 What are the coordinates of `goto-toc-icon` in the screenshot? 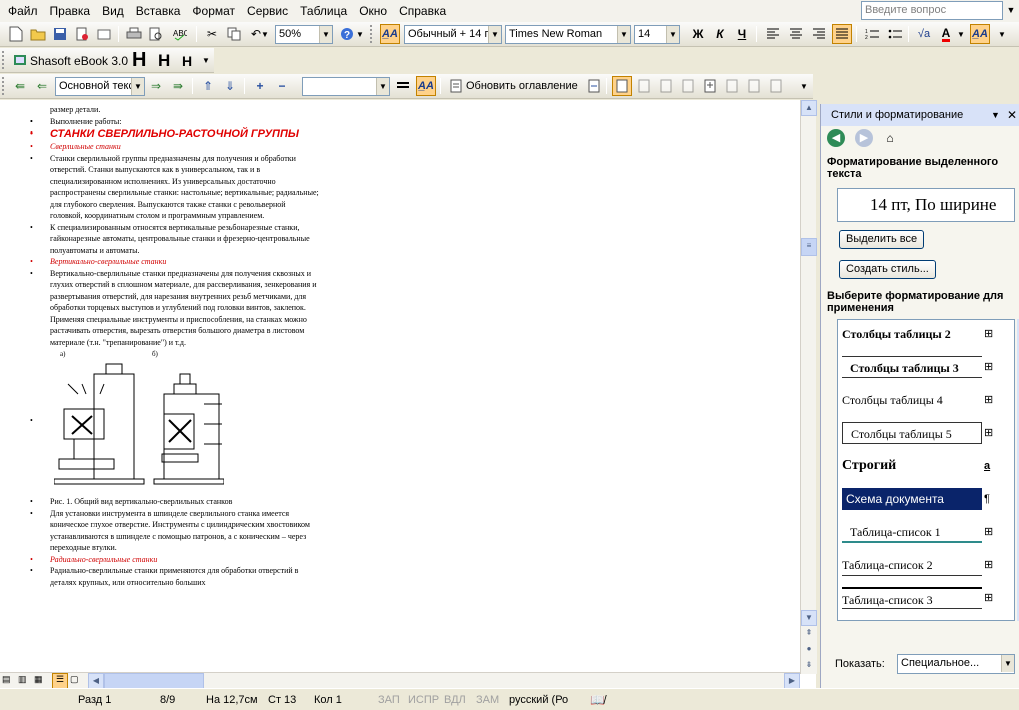 It's located at (594, 86).